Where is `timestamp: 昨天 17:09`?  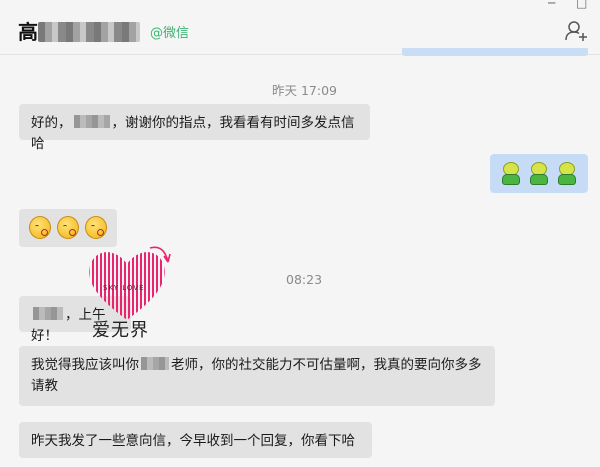 timestamp: 昨天 17:09 is located at coordinates (304, 90).